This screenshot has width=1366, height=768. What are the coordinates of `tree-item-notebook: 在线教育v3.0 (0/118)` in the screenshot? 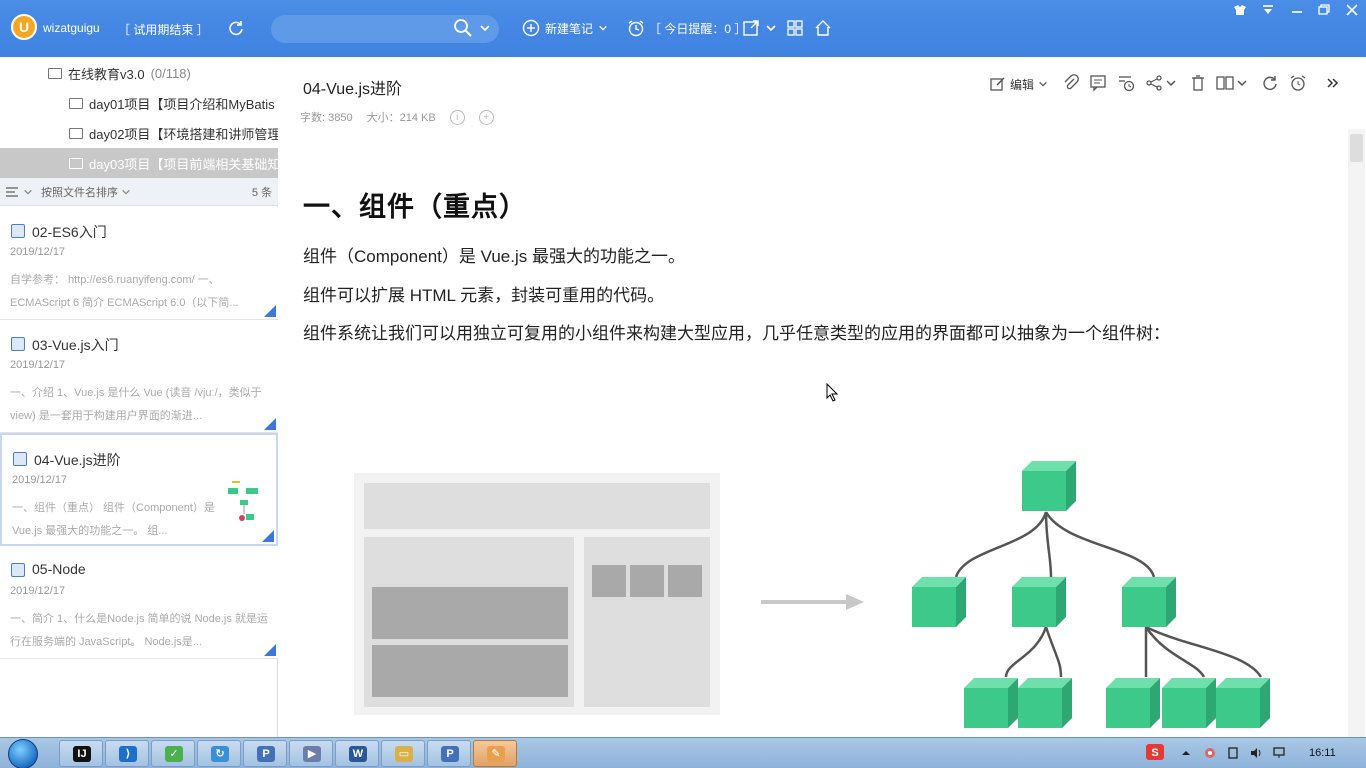 It's located at (163, 73).